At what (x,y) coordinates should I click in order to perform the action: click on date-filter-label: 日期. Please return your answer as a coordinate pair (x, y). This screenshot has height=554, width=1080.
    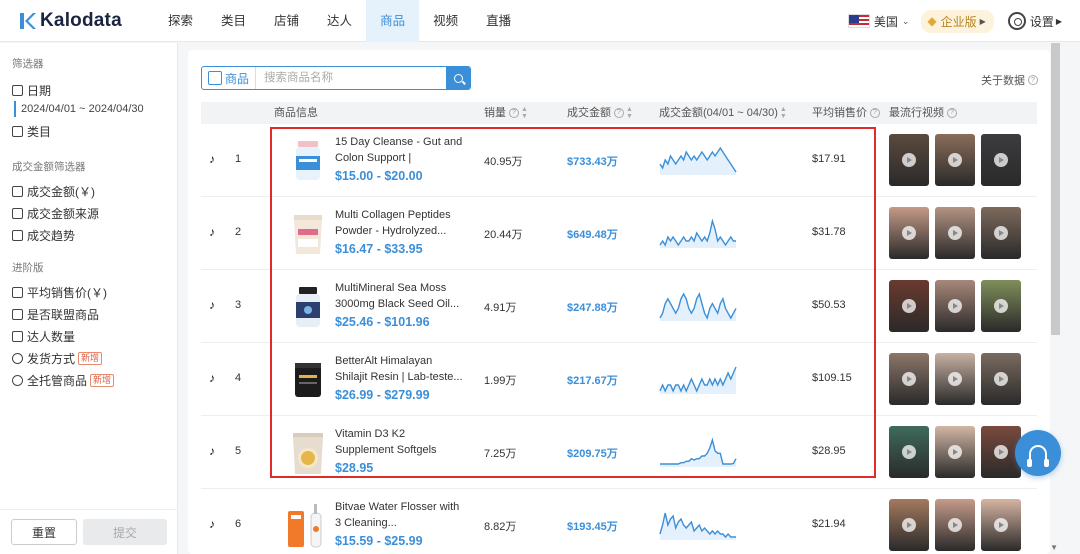
    Looking at the image, I should click on (39, 90).